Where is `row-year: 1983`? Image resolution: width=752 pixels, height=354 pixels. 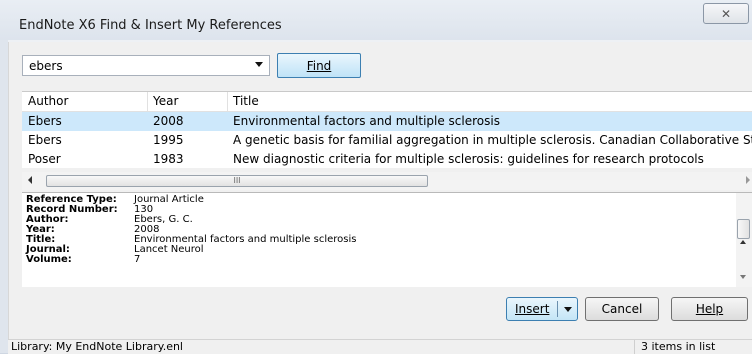
row-year: 1983 is located at coordinates (168, 159).